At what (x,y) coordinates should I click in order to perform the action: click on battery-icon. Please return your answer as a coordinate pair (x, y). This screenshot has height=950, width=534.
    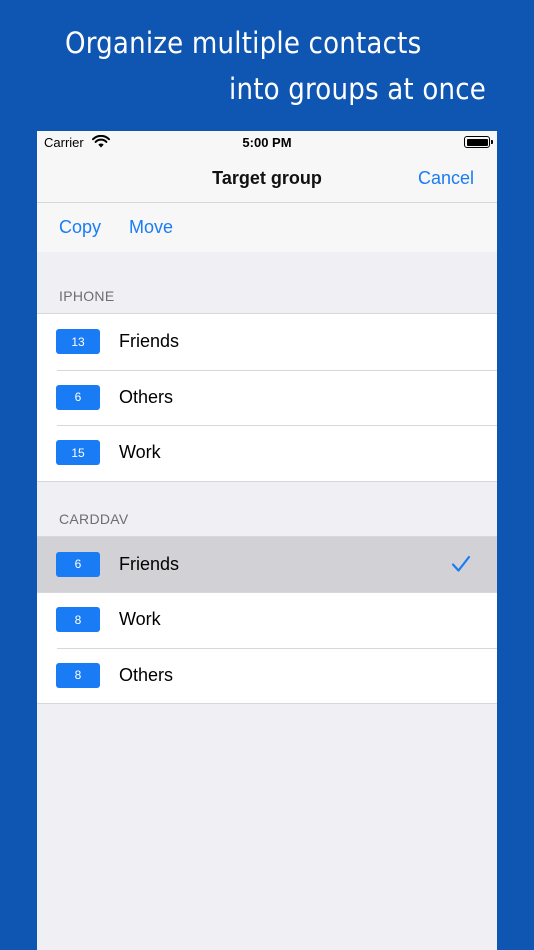
    Looking at the image, I should click on (478, 142).